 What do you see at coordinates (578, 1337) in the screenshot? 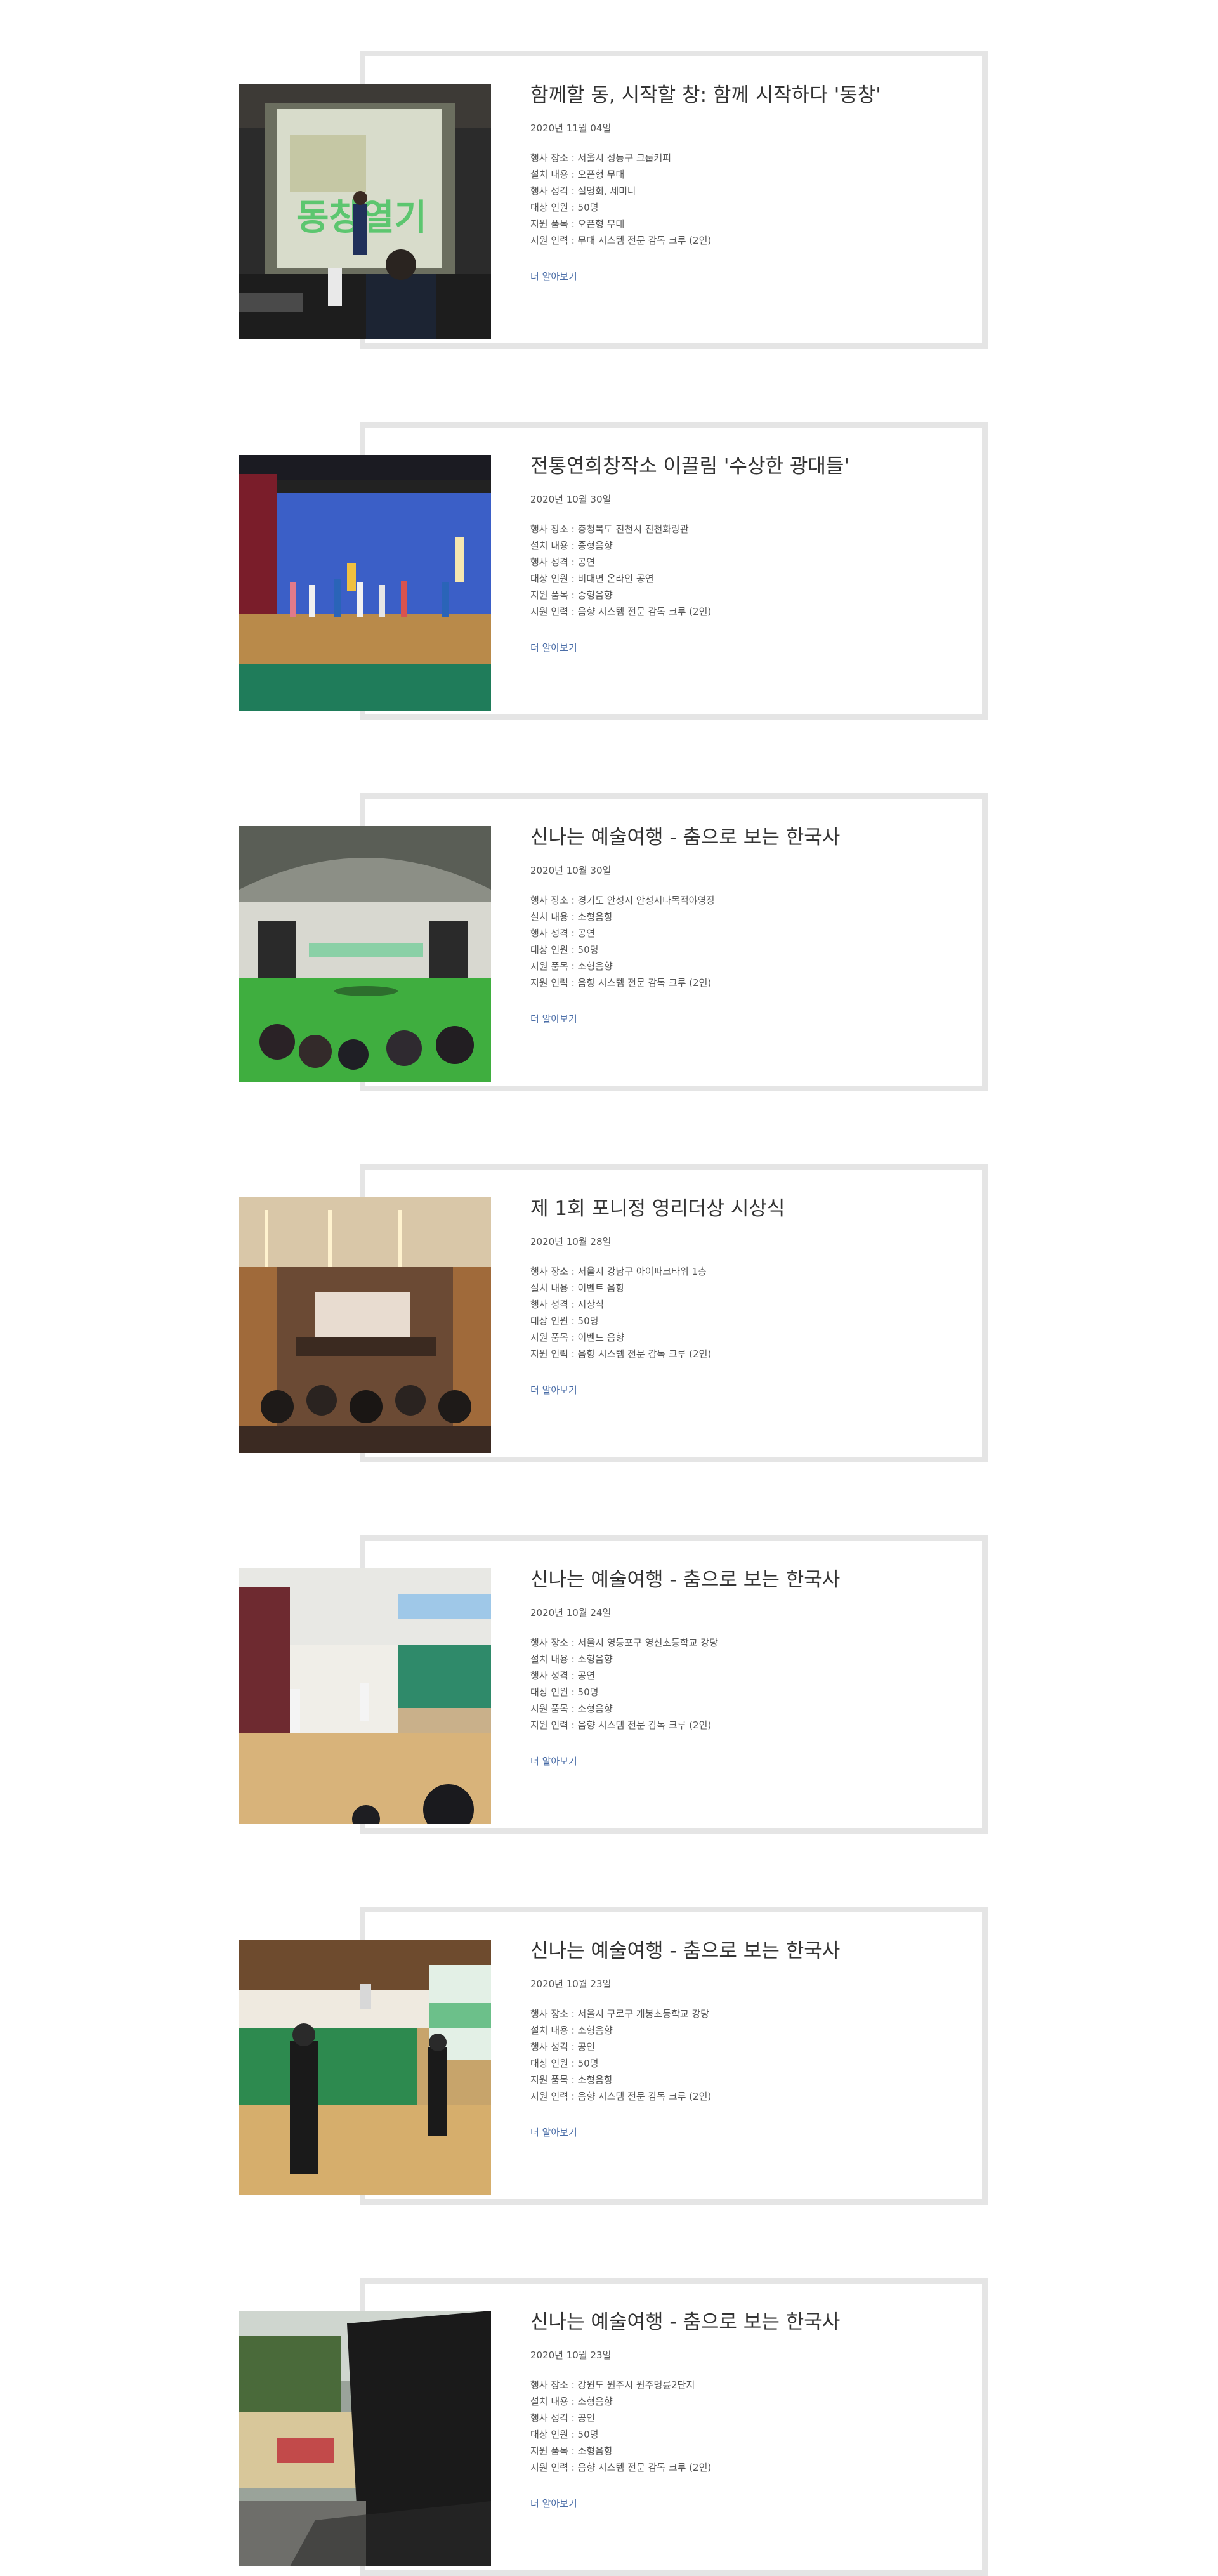
I see `detail-items: 지원 품목 : 이벤트 음향` at bounding box center [578, 1337].